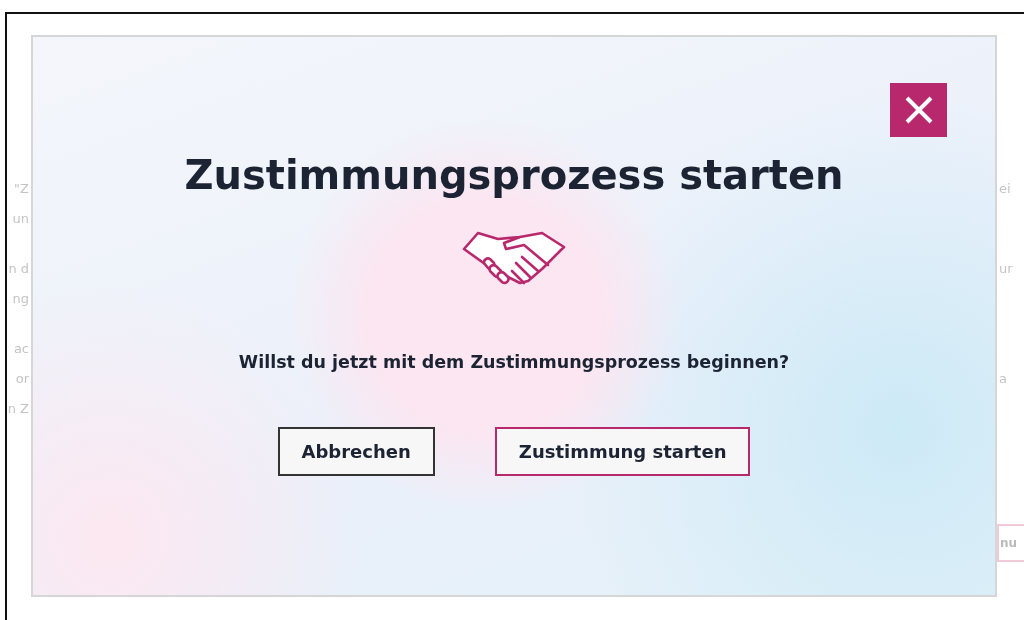 This screenshot has width=1024, height=620. What do you see at coordinates (356, 452) in the screenshot?
I see `cancel-button: Abbrechen` at bounding box center [356, 452].